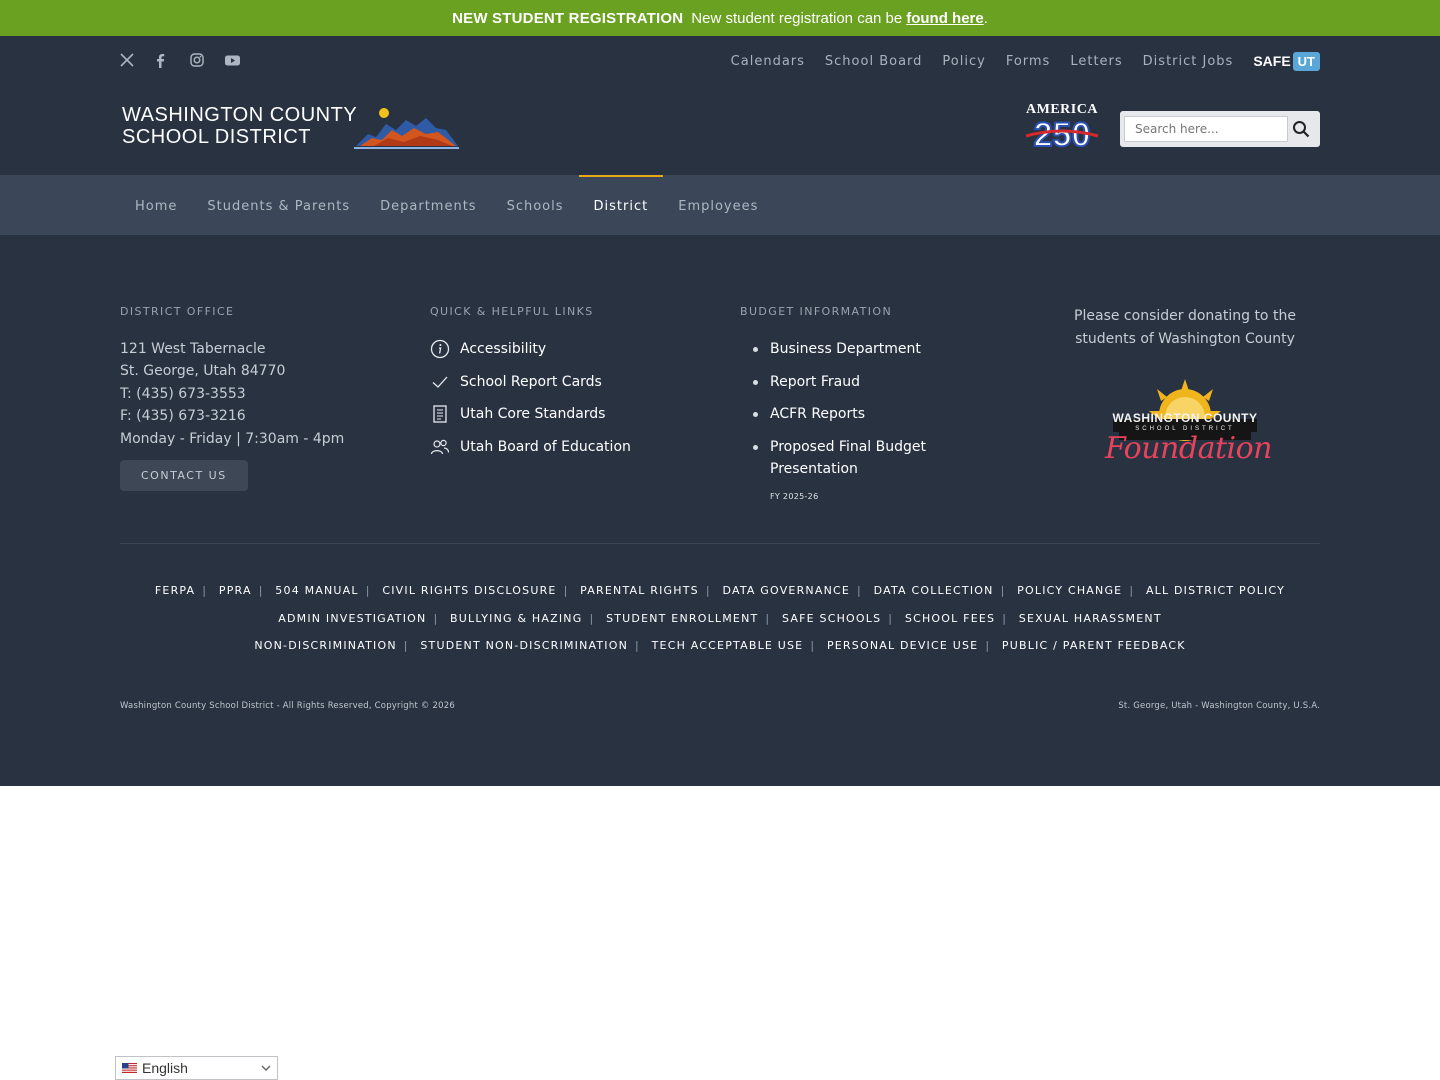 Image resolution: width=1440 pixels, height=1080 pixels. What do you see at coordinates (845, 349) in the screenshot?
I see `budget-link-business-department: Business Department` at bounding box center [845, 349].